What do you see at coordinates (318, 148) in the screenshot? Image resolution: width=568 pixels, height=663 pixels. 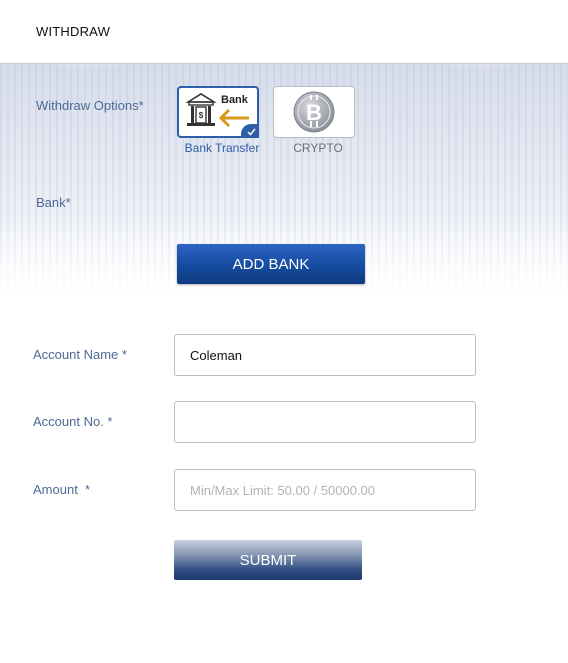 I see `option-crypto-caption: CRYPTO` at bounding box center [318, 148].